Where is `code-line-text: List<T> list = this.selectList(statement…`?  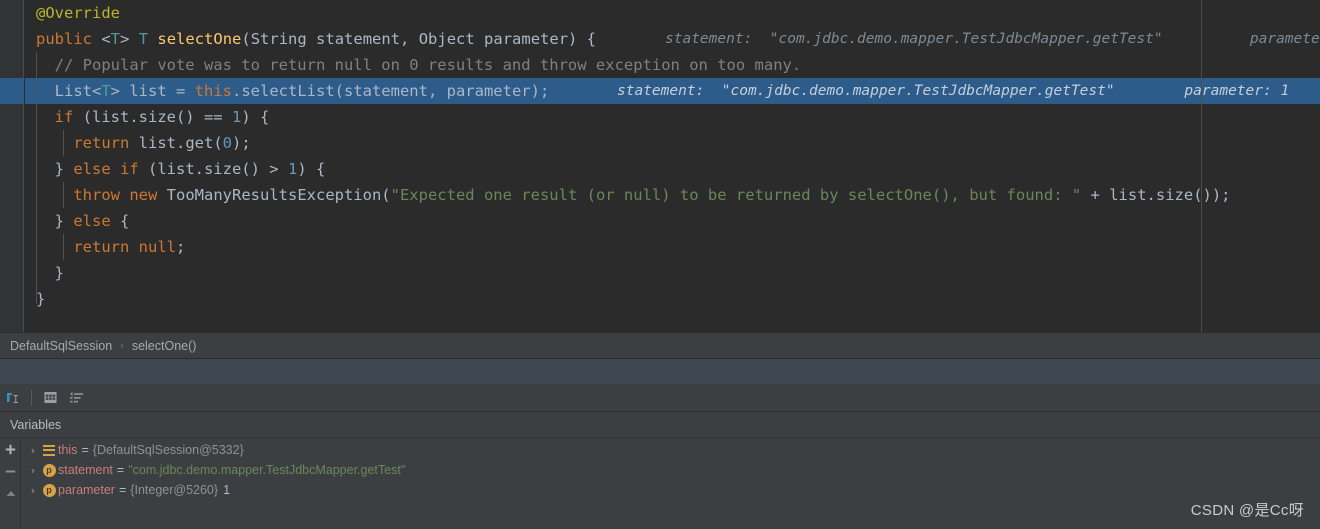
code-line-text: List<T> list = this.selectList(statement… is located at coordinates (287, 91).